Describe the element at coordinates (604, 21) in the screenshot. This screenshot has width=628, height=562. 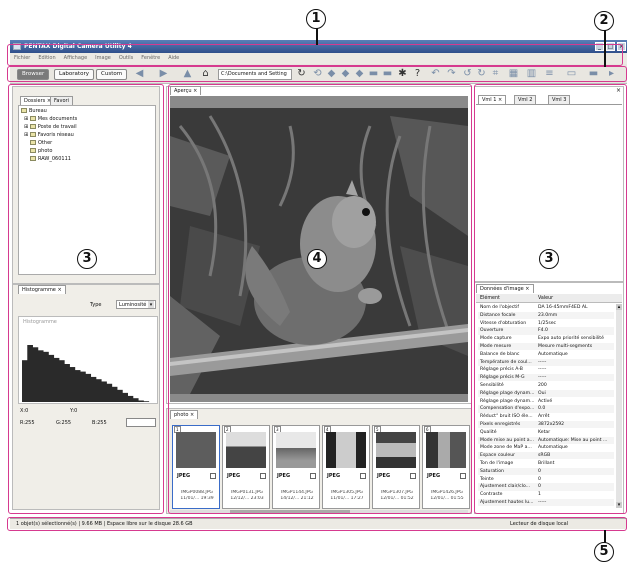
I see `callout-number: 2` at that location.